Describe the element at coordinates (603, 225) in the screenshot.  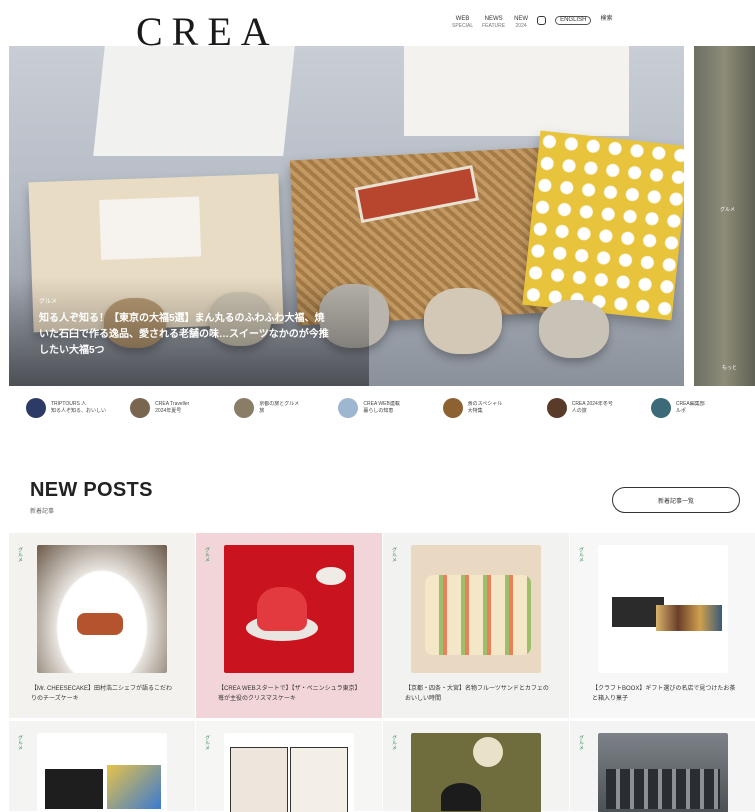
I see `hero-photo-yellow-box` at that location.